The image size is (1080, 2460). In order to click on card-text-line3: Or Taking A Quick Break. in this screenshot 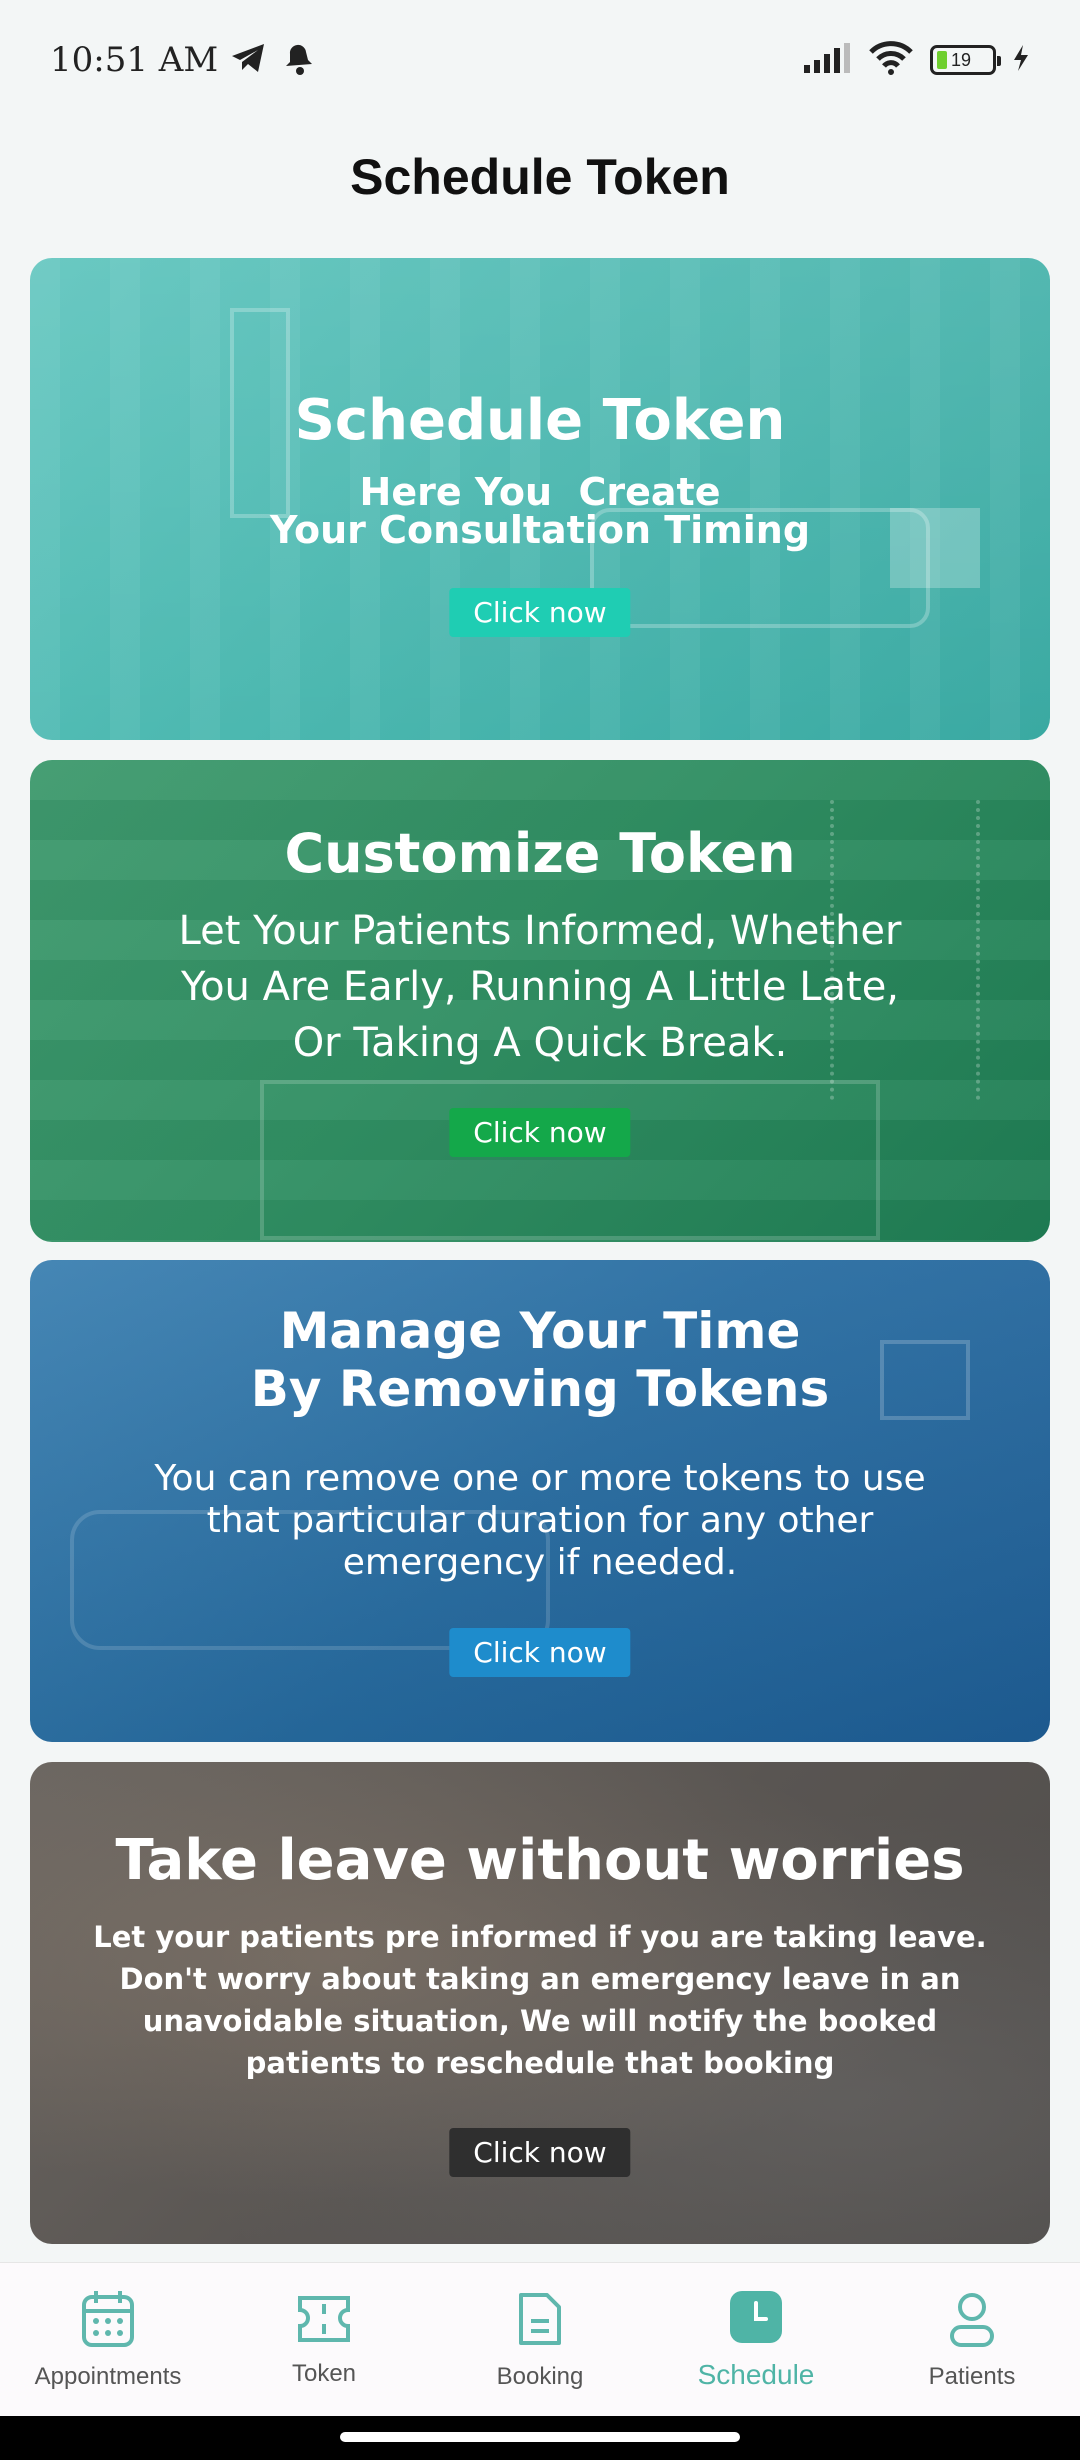, I will do `click(540, 1043)`.